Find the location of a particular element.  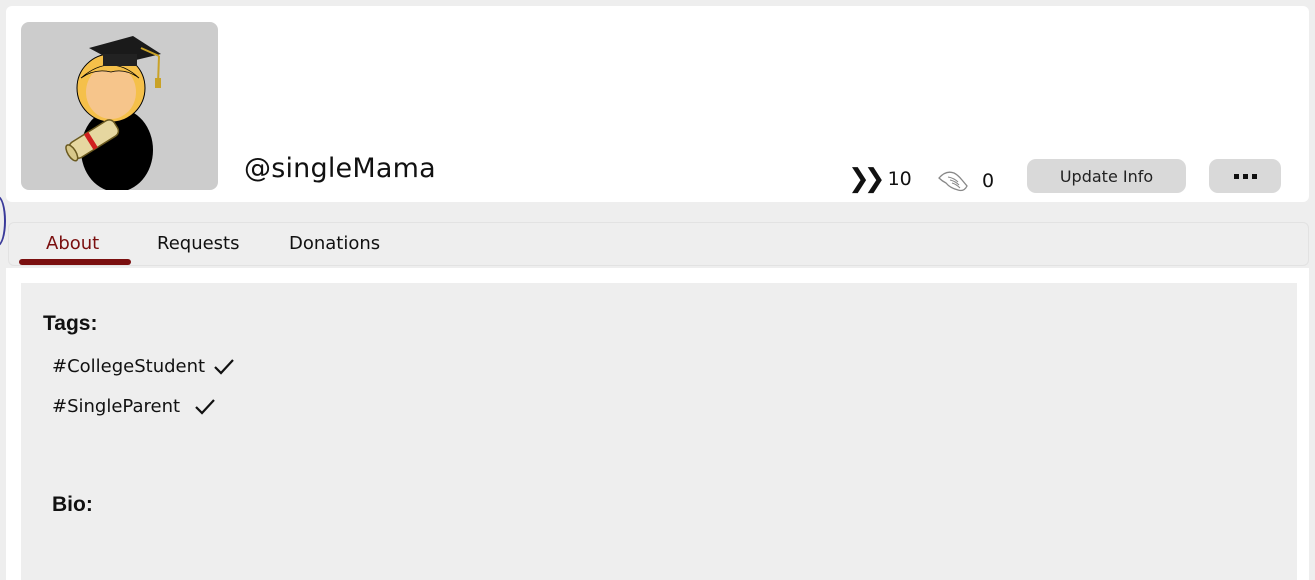

update-info-button: Update Info is located at coordinates (1106, 176).